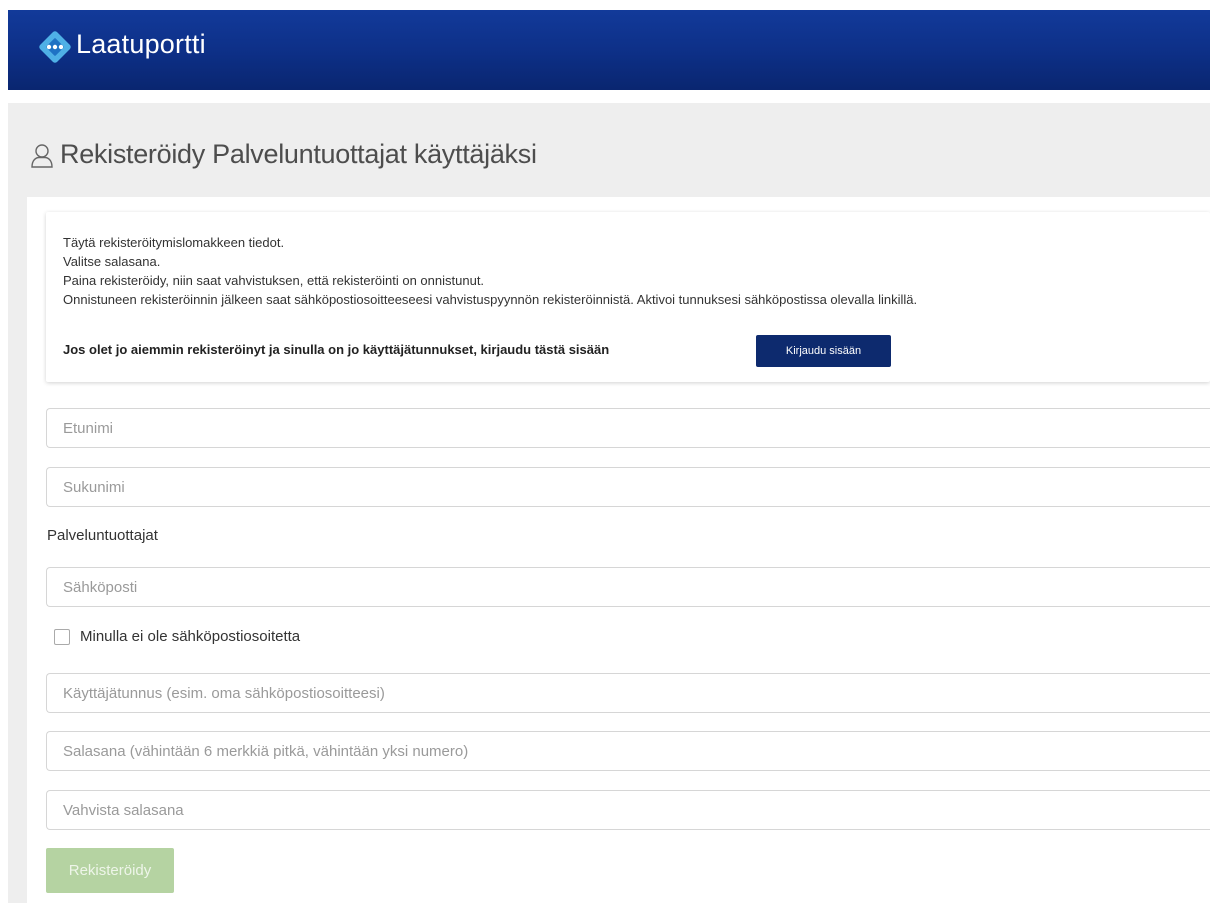 The image size is (1210, 903). What do you see at coordinates (628, 751) in the screenshot?
I see `password-input` at bounding box center [628, 751].